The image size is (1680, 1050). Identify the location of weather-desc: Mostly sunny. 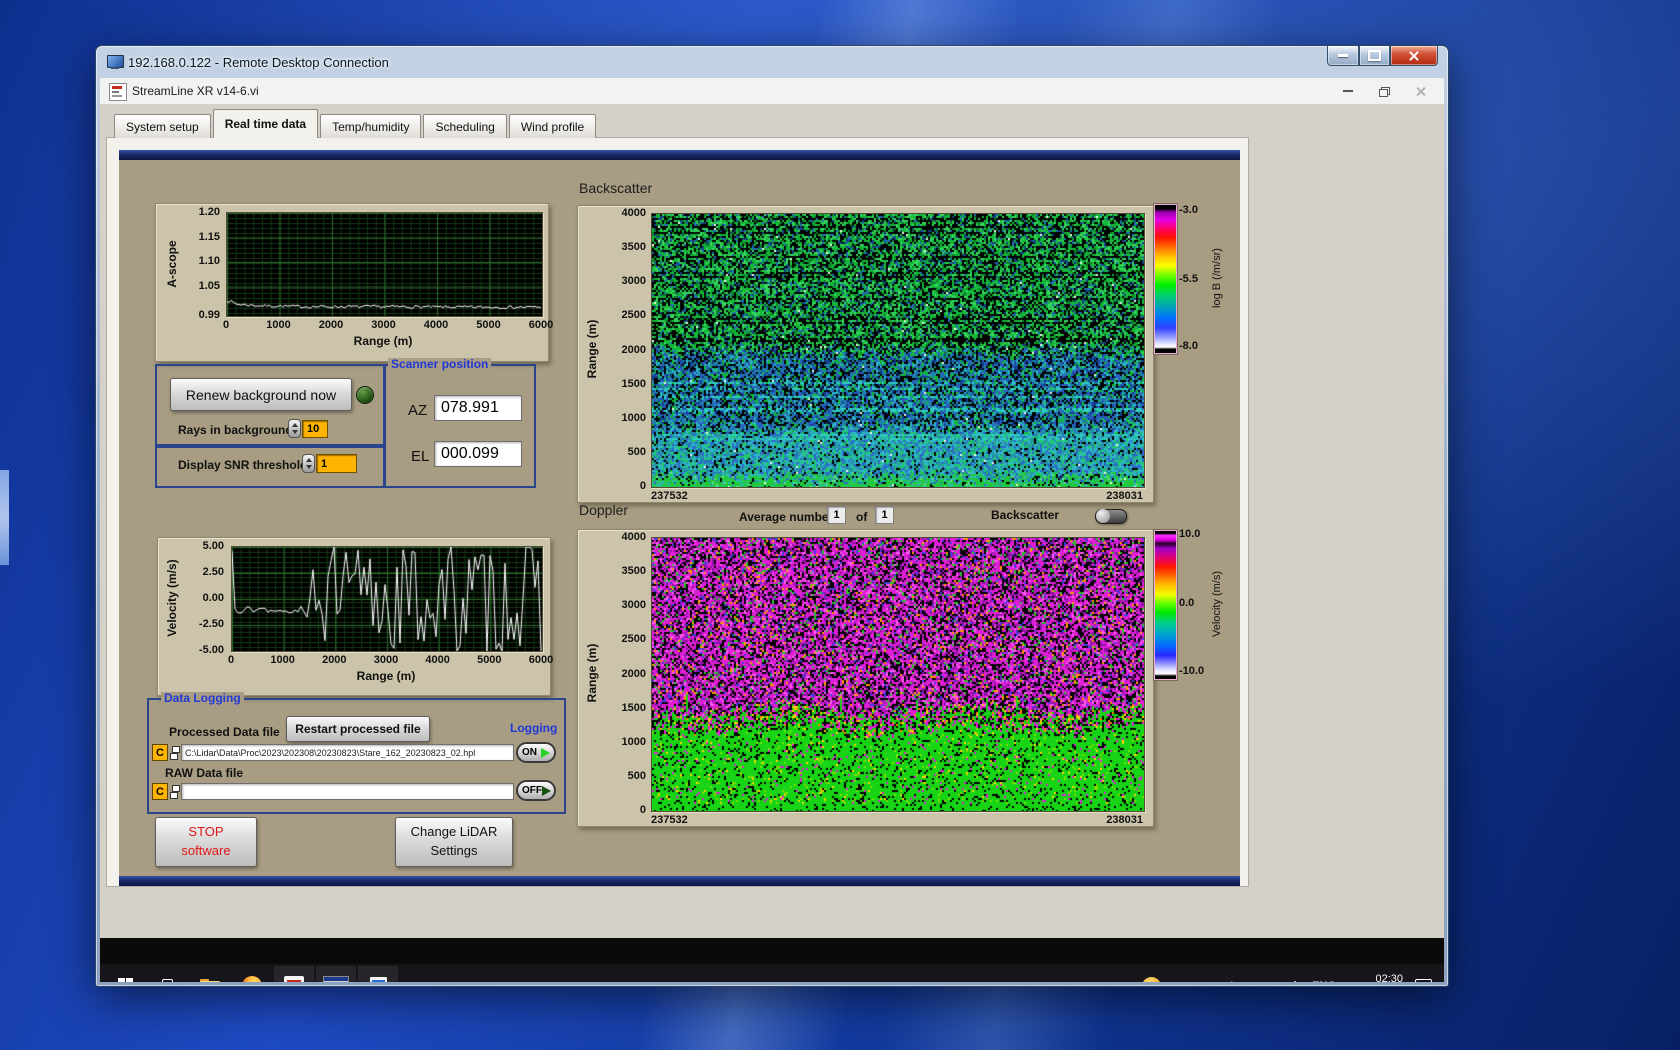
(1240, 981).